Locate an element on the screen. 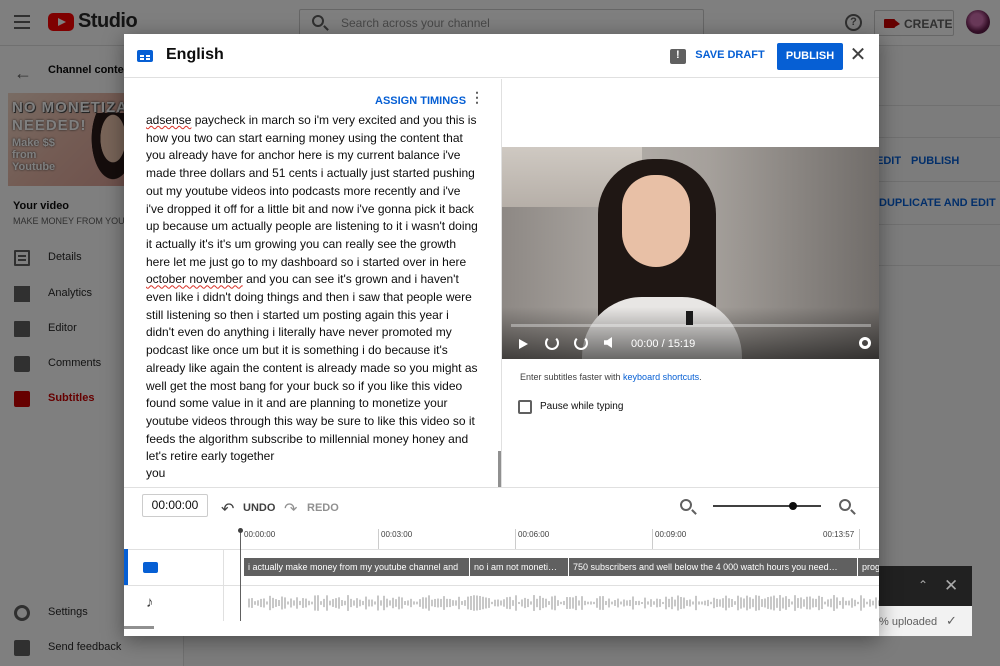 This screenshot has width=1000, height=666. current-time-input: 00:00:00 is located at coordinates (175, 505).